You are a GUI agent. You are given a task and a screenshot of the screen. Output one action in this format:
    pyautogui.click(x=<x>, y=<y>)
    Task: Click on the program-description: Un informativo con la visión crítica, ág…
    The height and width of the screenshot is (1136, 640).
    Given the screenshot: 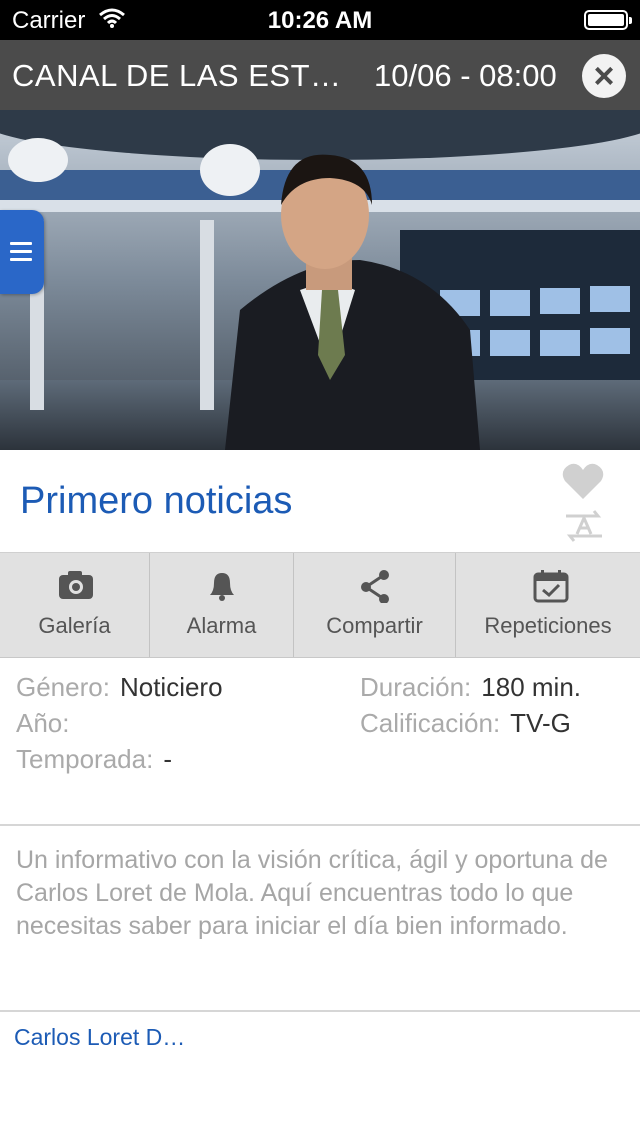 What is the action you would take?
    pyautogui.click(x=312, y=893)
    